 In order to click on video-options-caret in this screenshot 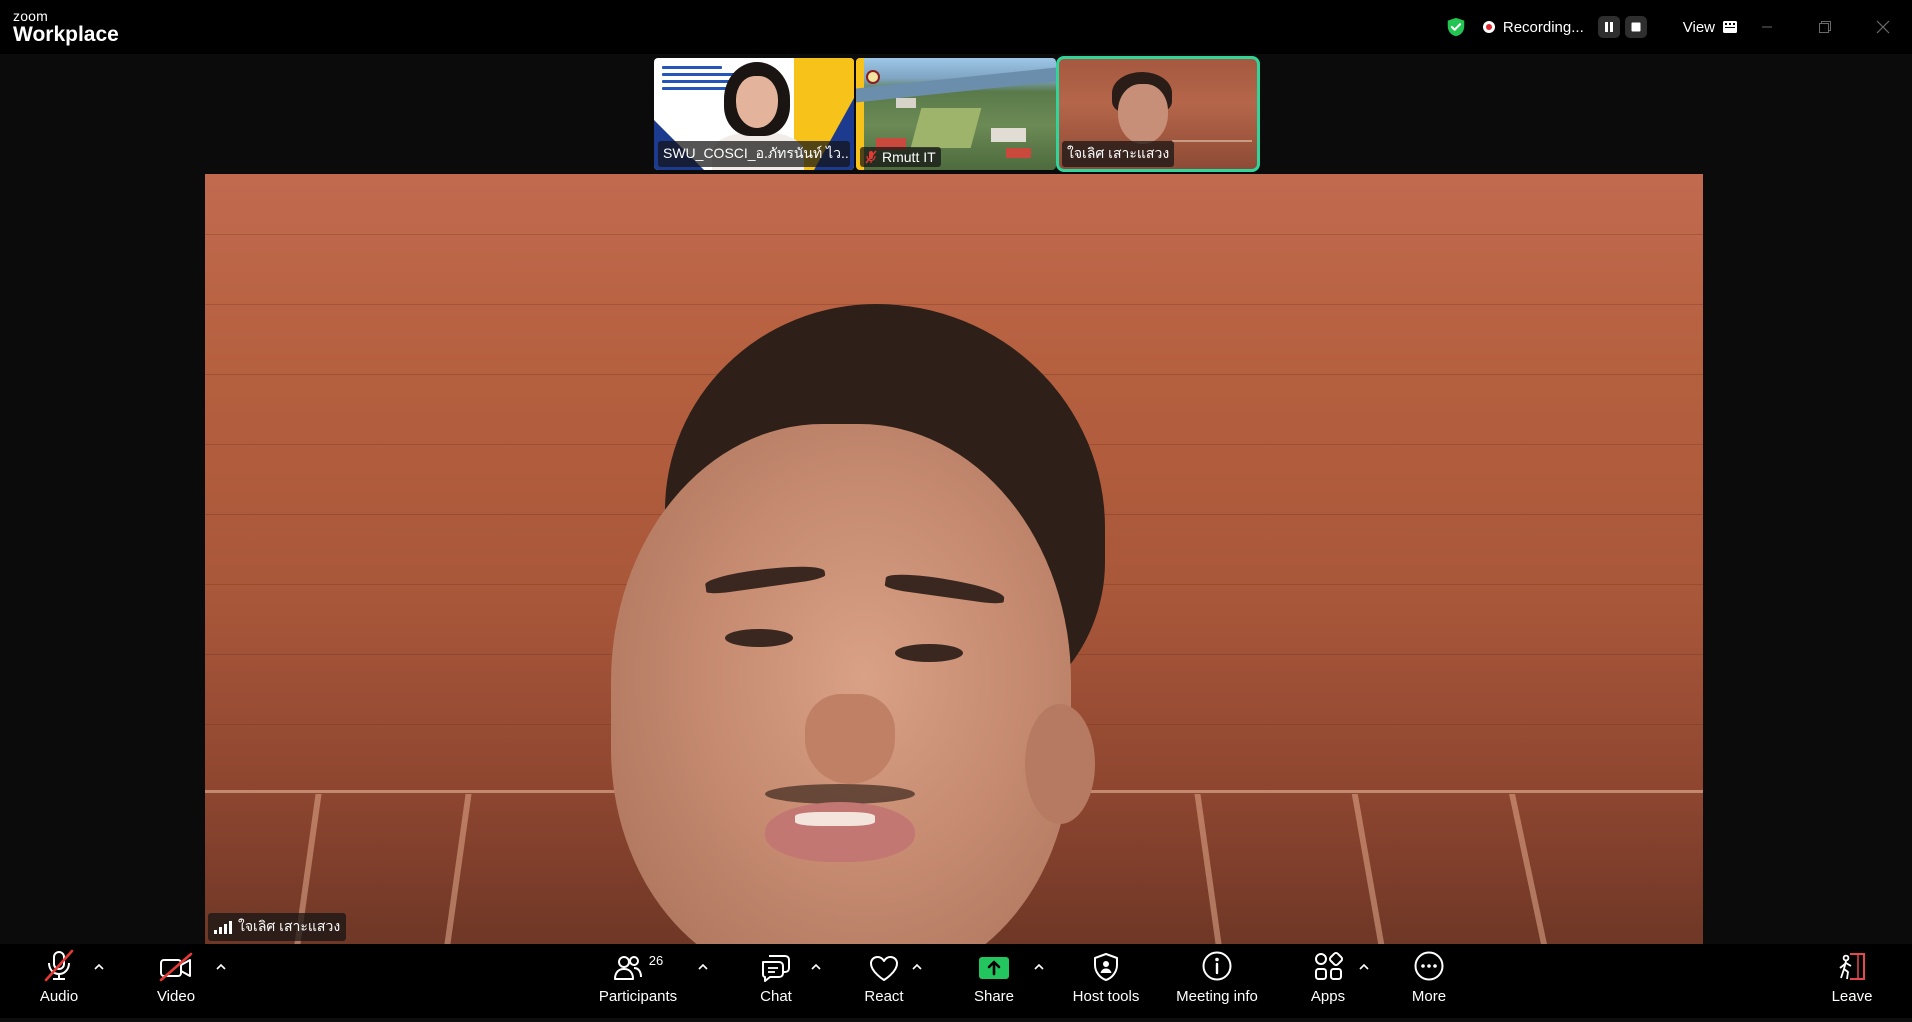, I will do `click(221, 966)`.